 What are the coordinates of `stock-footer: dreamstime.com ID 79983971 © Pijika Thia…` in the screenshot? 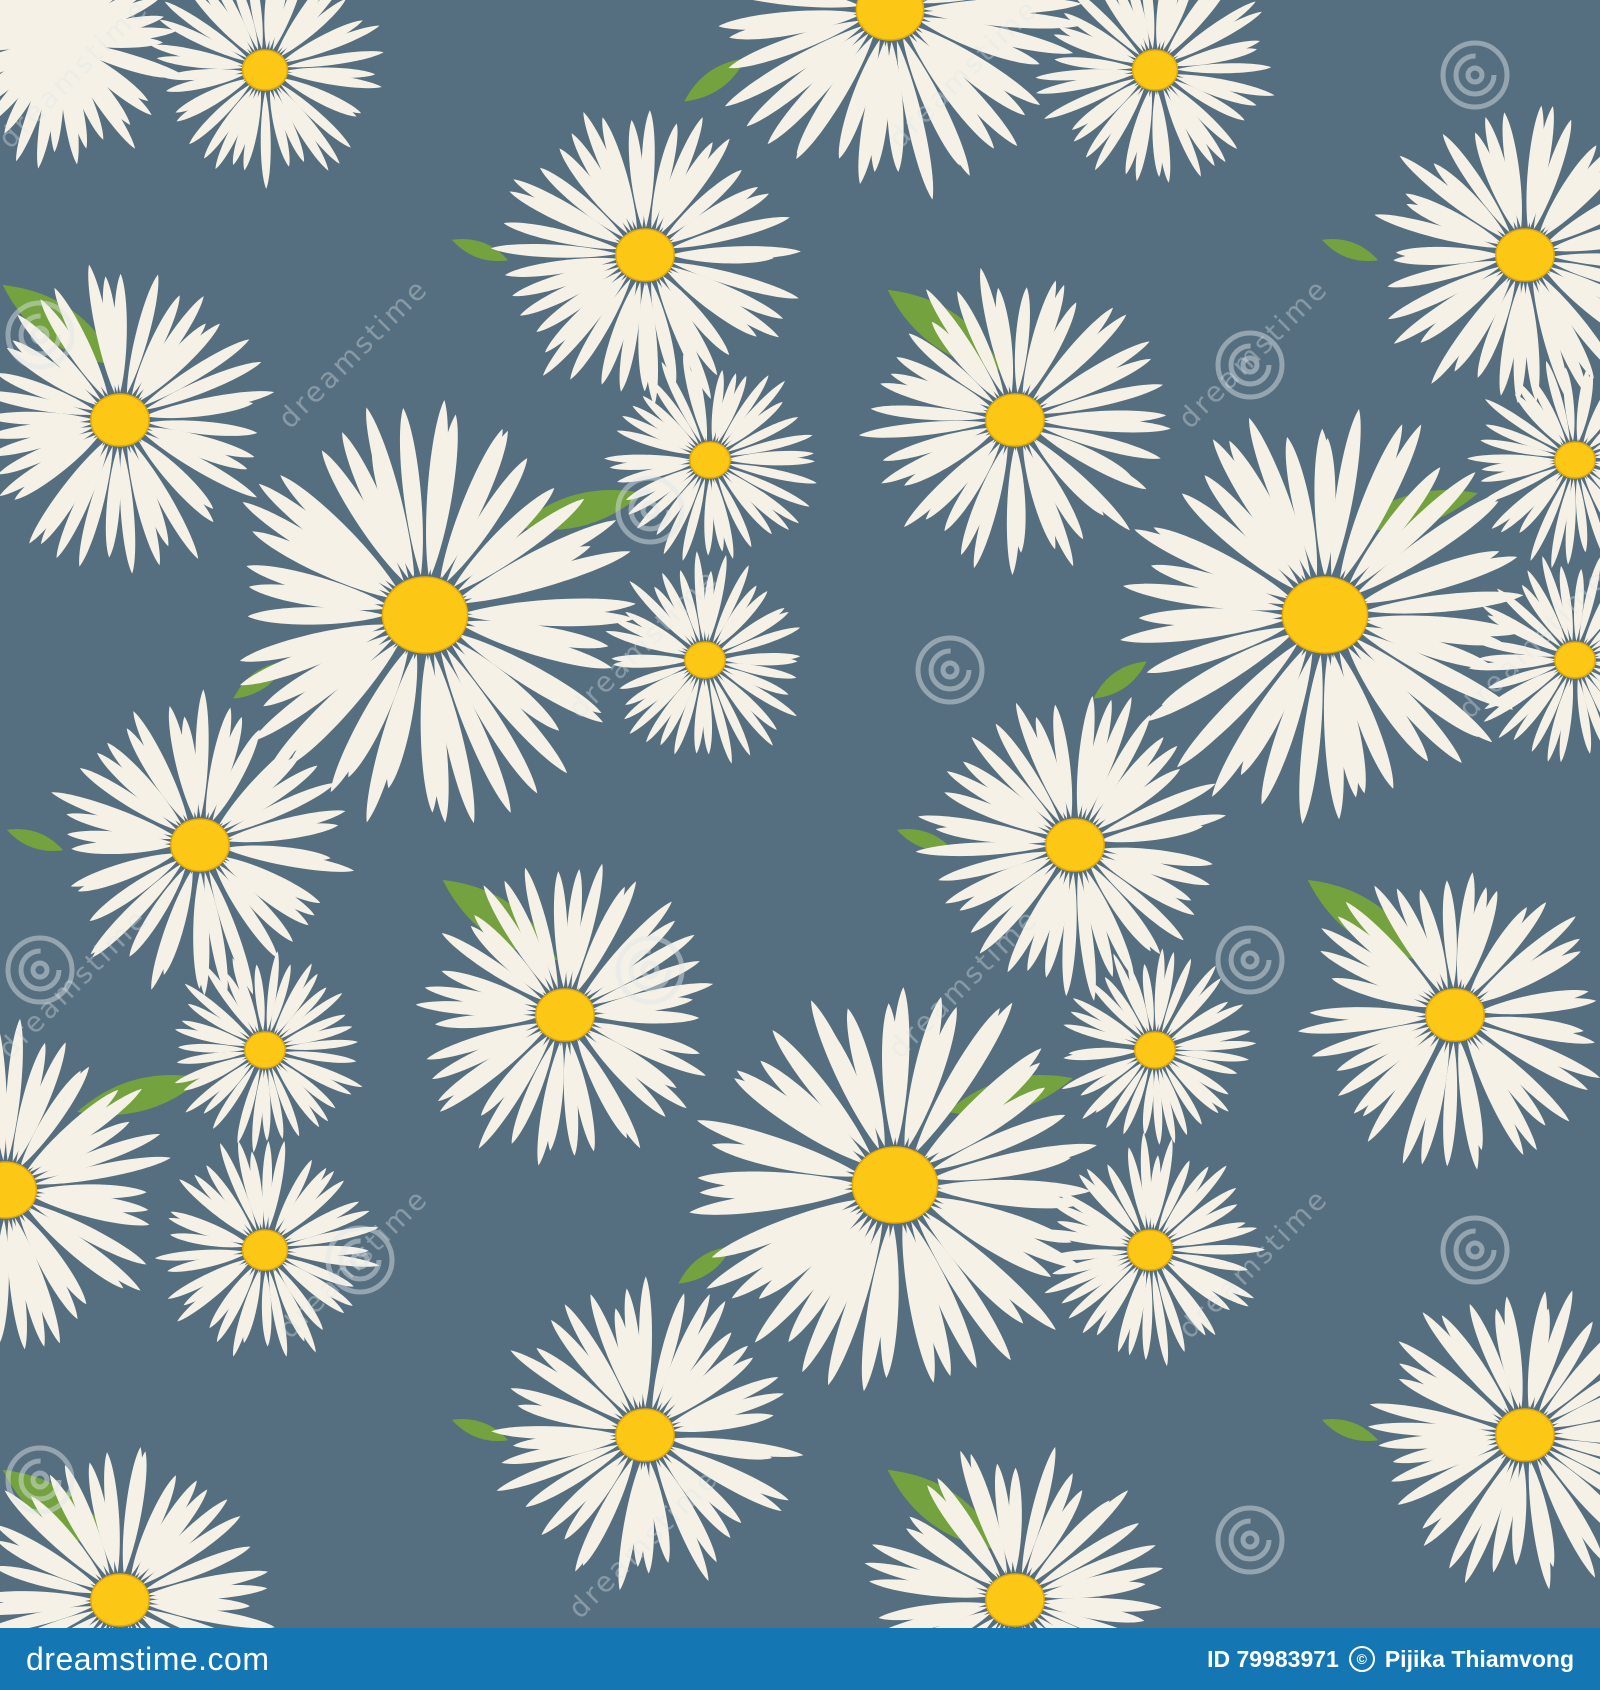 It's located at (800, 1659).